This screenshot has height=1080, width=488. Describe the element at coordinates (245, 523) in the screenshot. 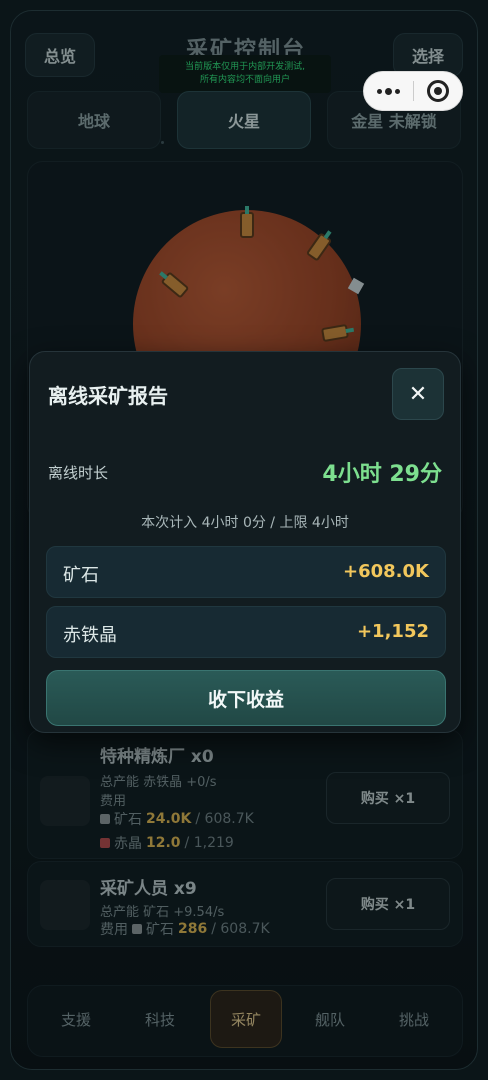

I see `counted-duration-note: 本次计入 4小时 0分 / 上限 4小时` at that location.